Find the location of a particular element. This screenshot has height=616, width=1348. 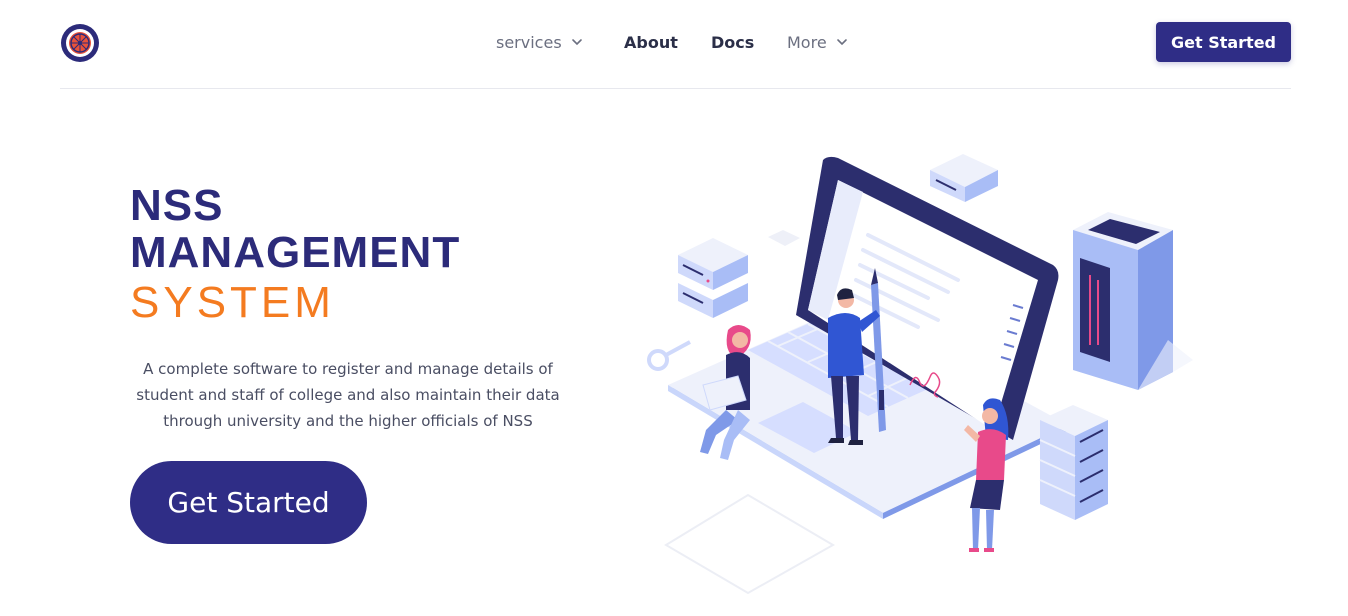

hero-title: NSS MANAGEMENT SYSTEM is located at coordinates (295, 256).